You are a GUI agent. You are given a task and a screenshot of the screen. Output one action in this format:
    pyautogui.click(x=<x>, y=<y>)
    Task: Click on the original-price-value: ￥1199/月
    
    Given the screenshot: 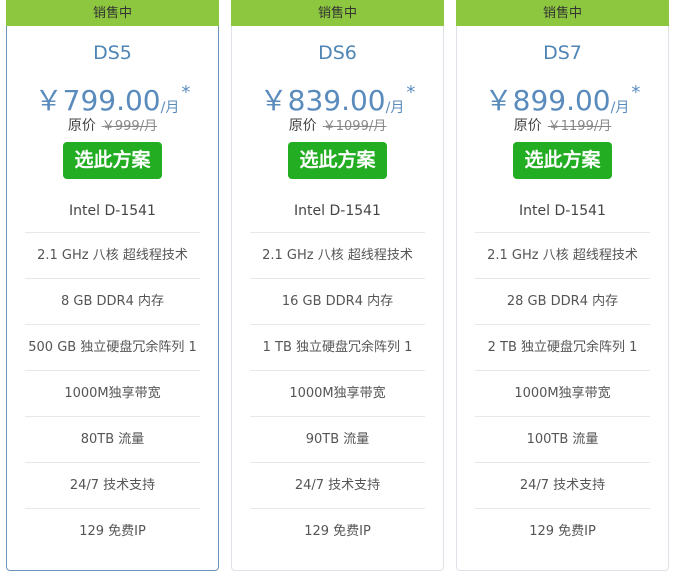 What is the action you would take?
    pyautogui.click(x=579, y=126)
    